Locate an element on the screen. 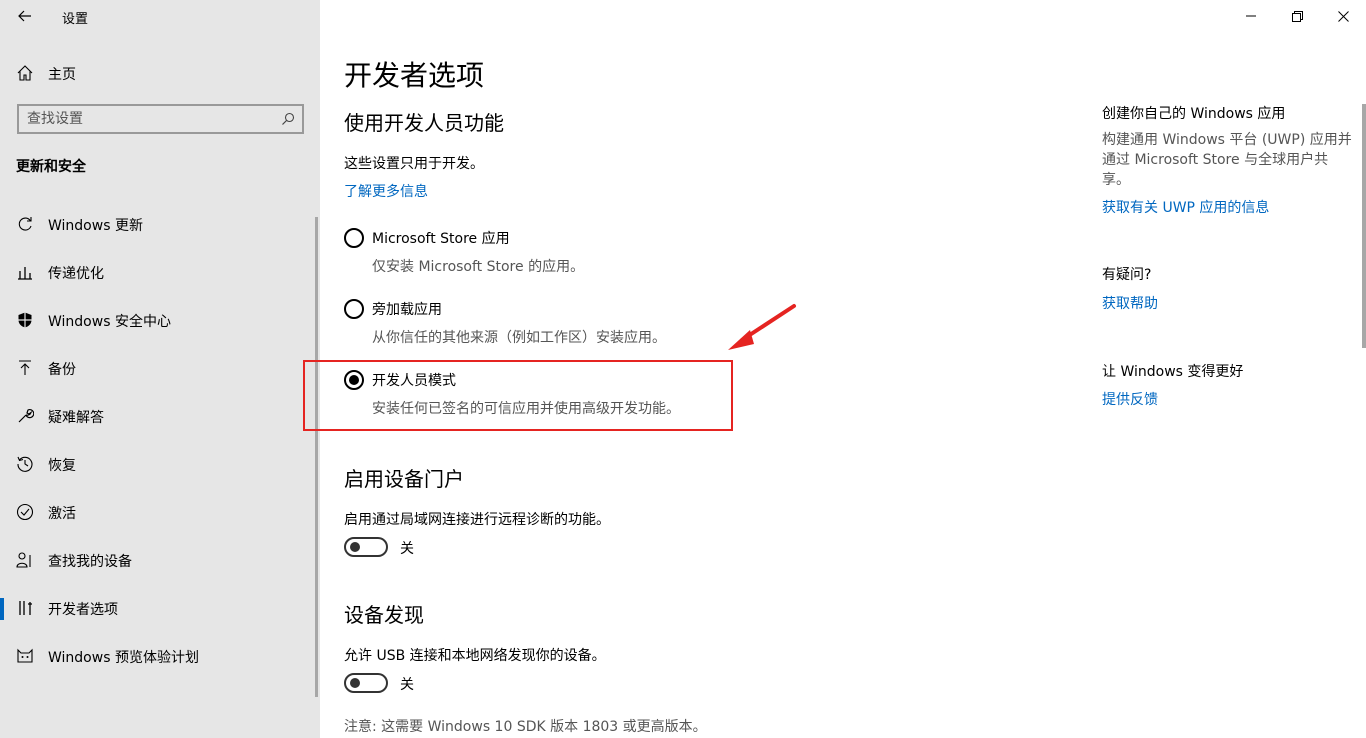 The image size is (1366, 738). sidebar-item-label: 激活 is located at coordinates (62, 514).